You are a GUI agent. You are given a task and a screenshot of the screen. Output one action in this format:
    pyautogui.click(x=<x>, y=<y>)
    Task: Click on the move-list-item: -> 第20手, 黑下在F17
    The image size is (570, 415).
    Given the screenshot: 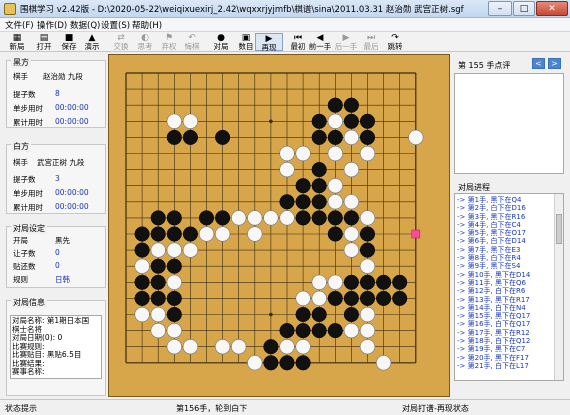 What is the action you would take?
    pyautogui.click(x=503, y=358)
    